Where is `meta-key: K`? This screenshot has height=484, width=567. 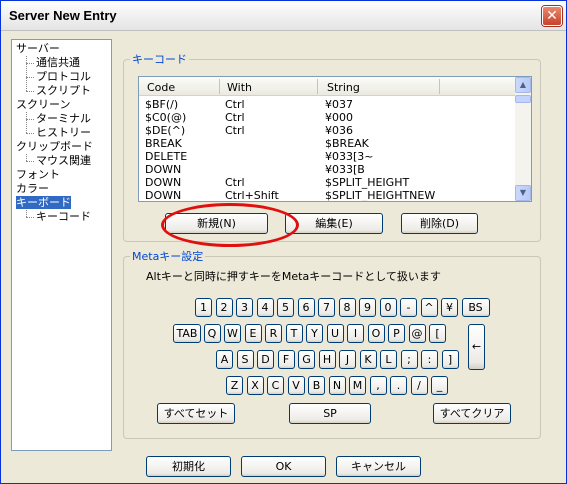
meta-key: K is located at coordinates (368, 359).